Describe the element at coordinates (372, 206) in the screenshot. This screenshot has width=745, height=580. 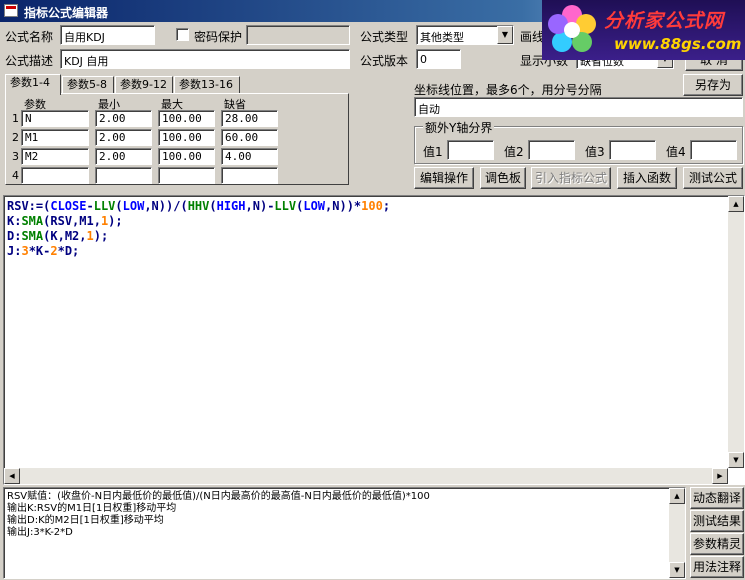
I see `code-token: 100` at that location.